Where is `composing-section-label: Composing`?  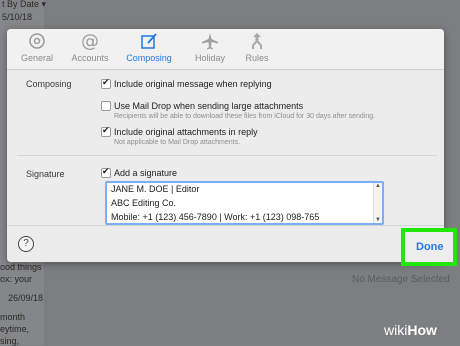
composing-section-label: Composing is located at coordinates (49, 84).